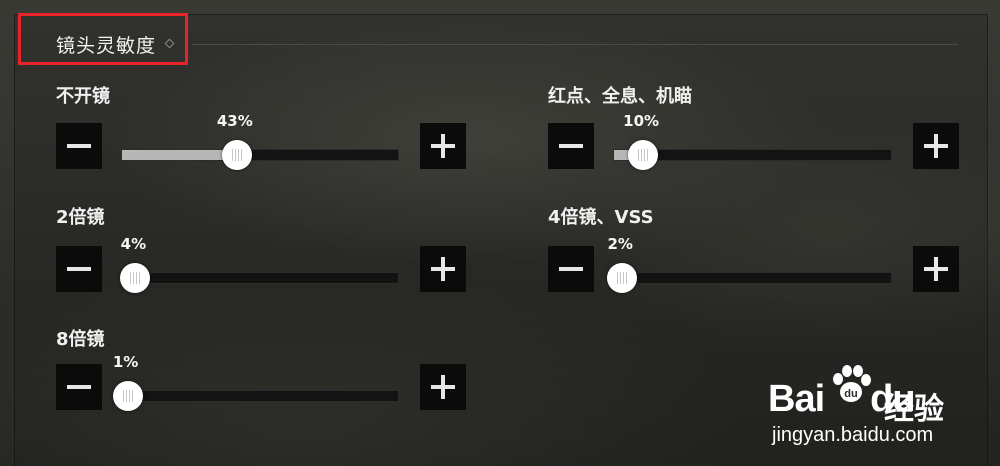  I want to click on slider-value-text: 2%, so click(620, 244).